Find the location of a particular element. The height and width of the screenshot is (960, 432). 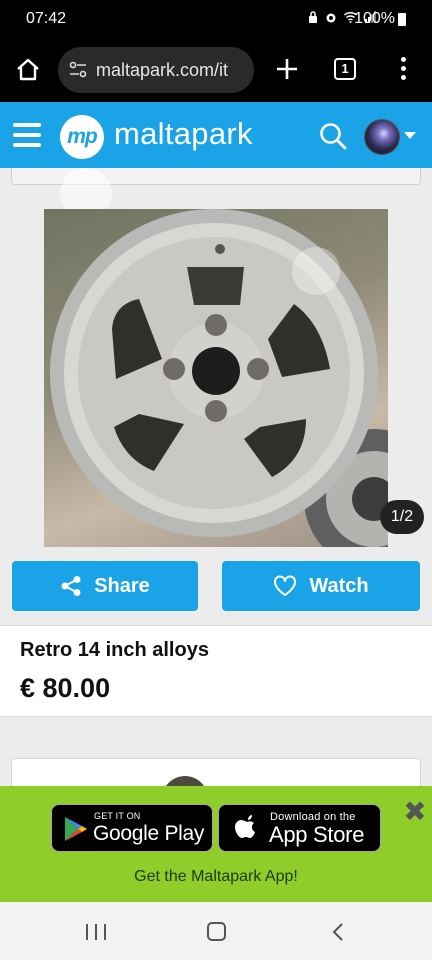

apple-icon is located at coordinates (245, 826).